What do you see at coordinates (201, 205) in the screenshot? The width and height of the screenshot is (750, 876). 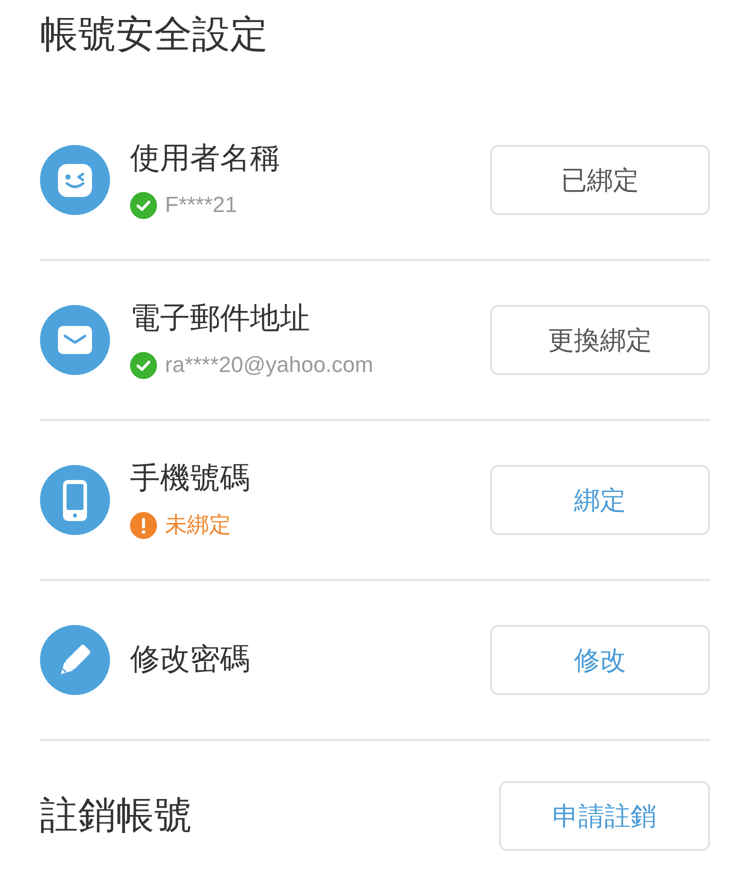 I see `status-text: F****21` at bounding box center [201, 205].